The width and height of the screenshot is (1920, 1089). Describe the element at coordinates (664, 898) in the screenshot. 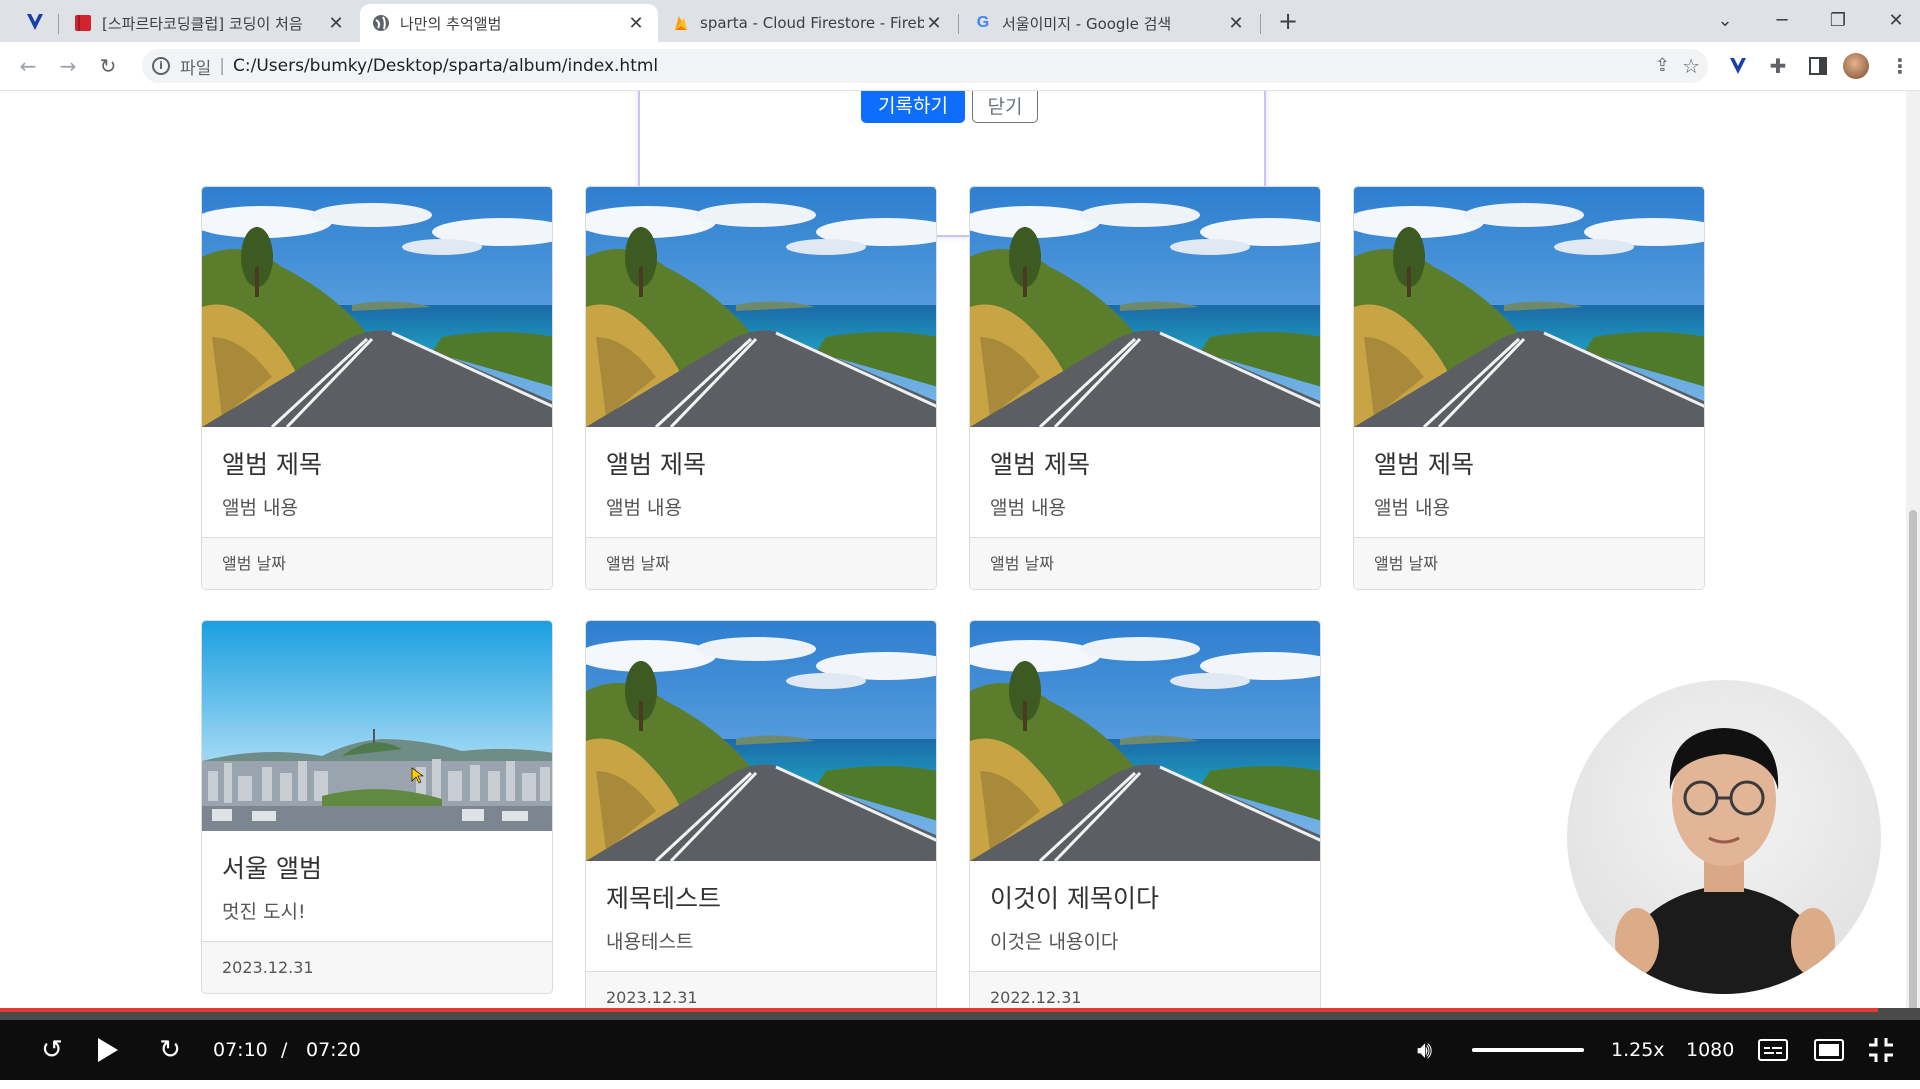

I see `card-title: 제목테스트` at that location.